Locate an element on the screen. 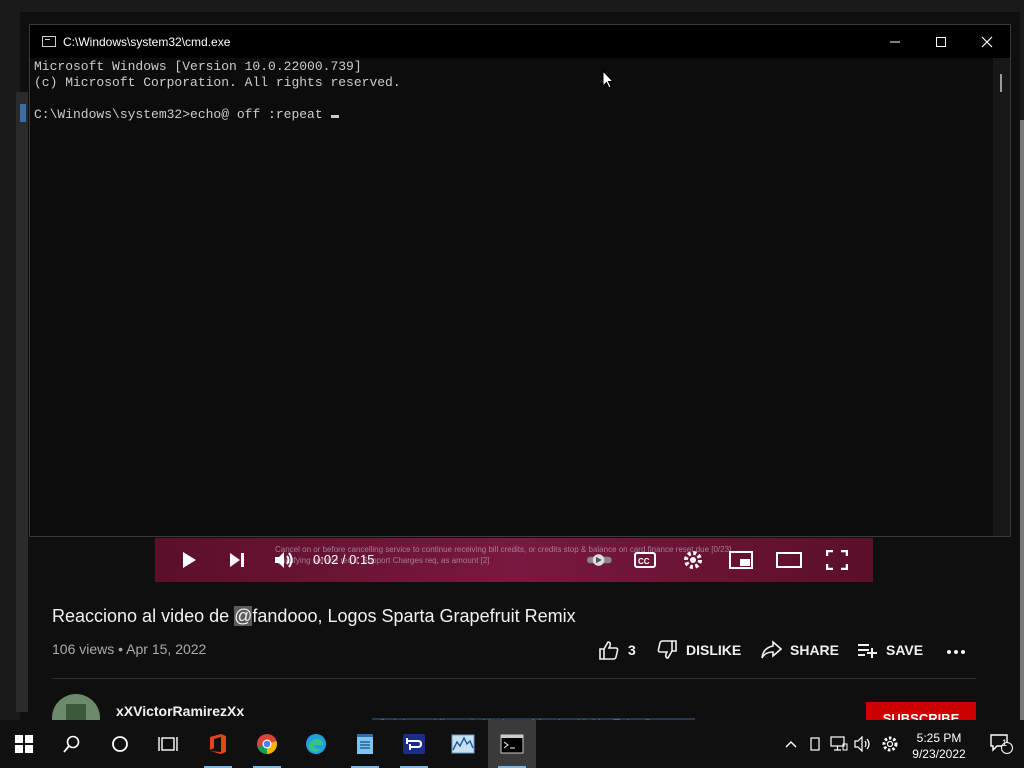 This screenshot has height=768, width=1024. cmd-titlebar: C:\Windows\system32\cmd.exe is located at coordinates (520, 41).